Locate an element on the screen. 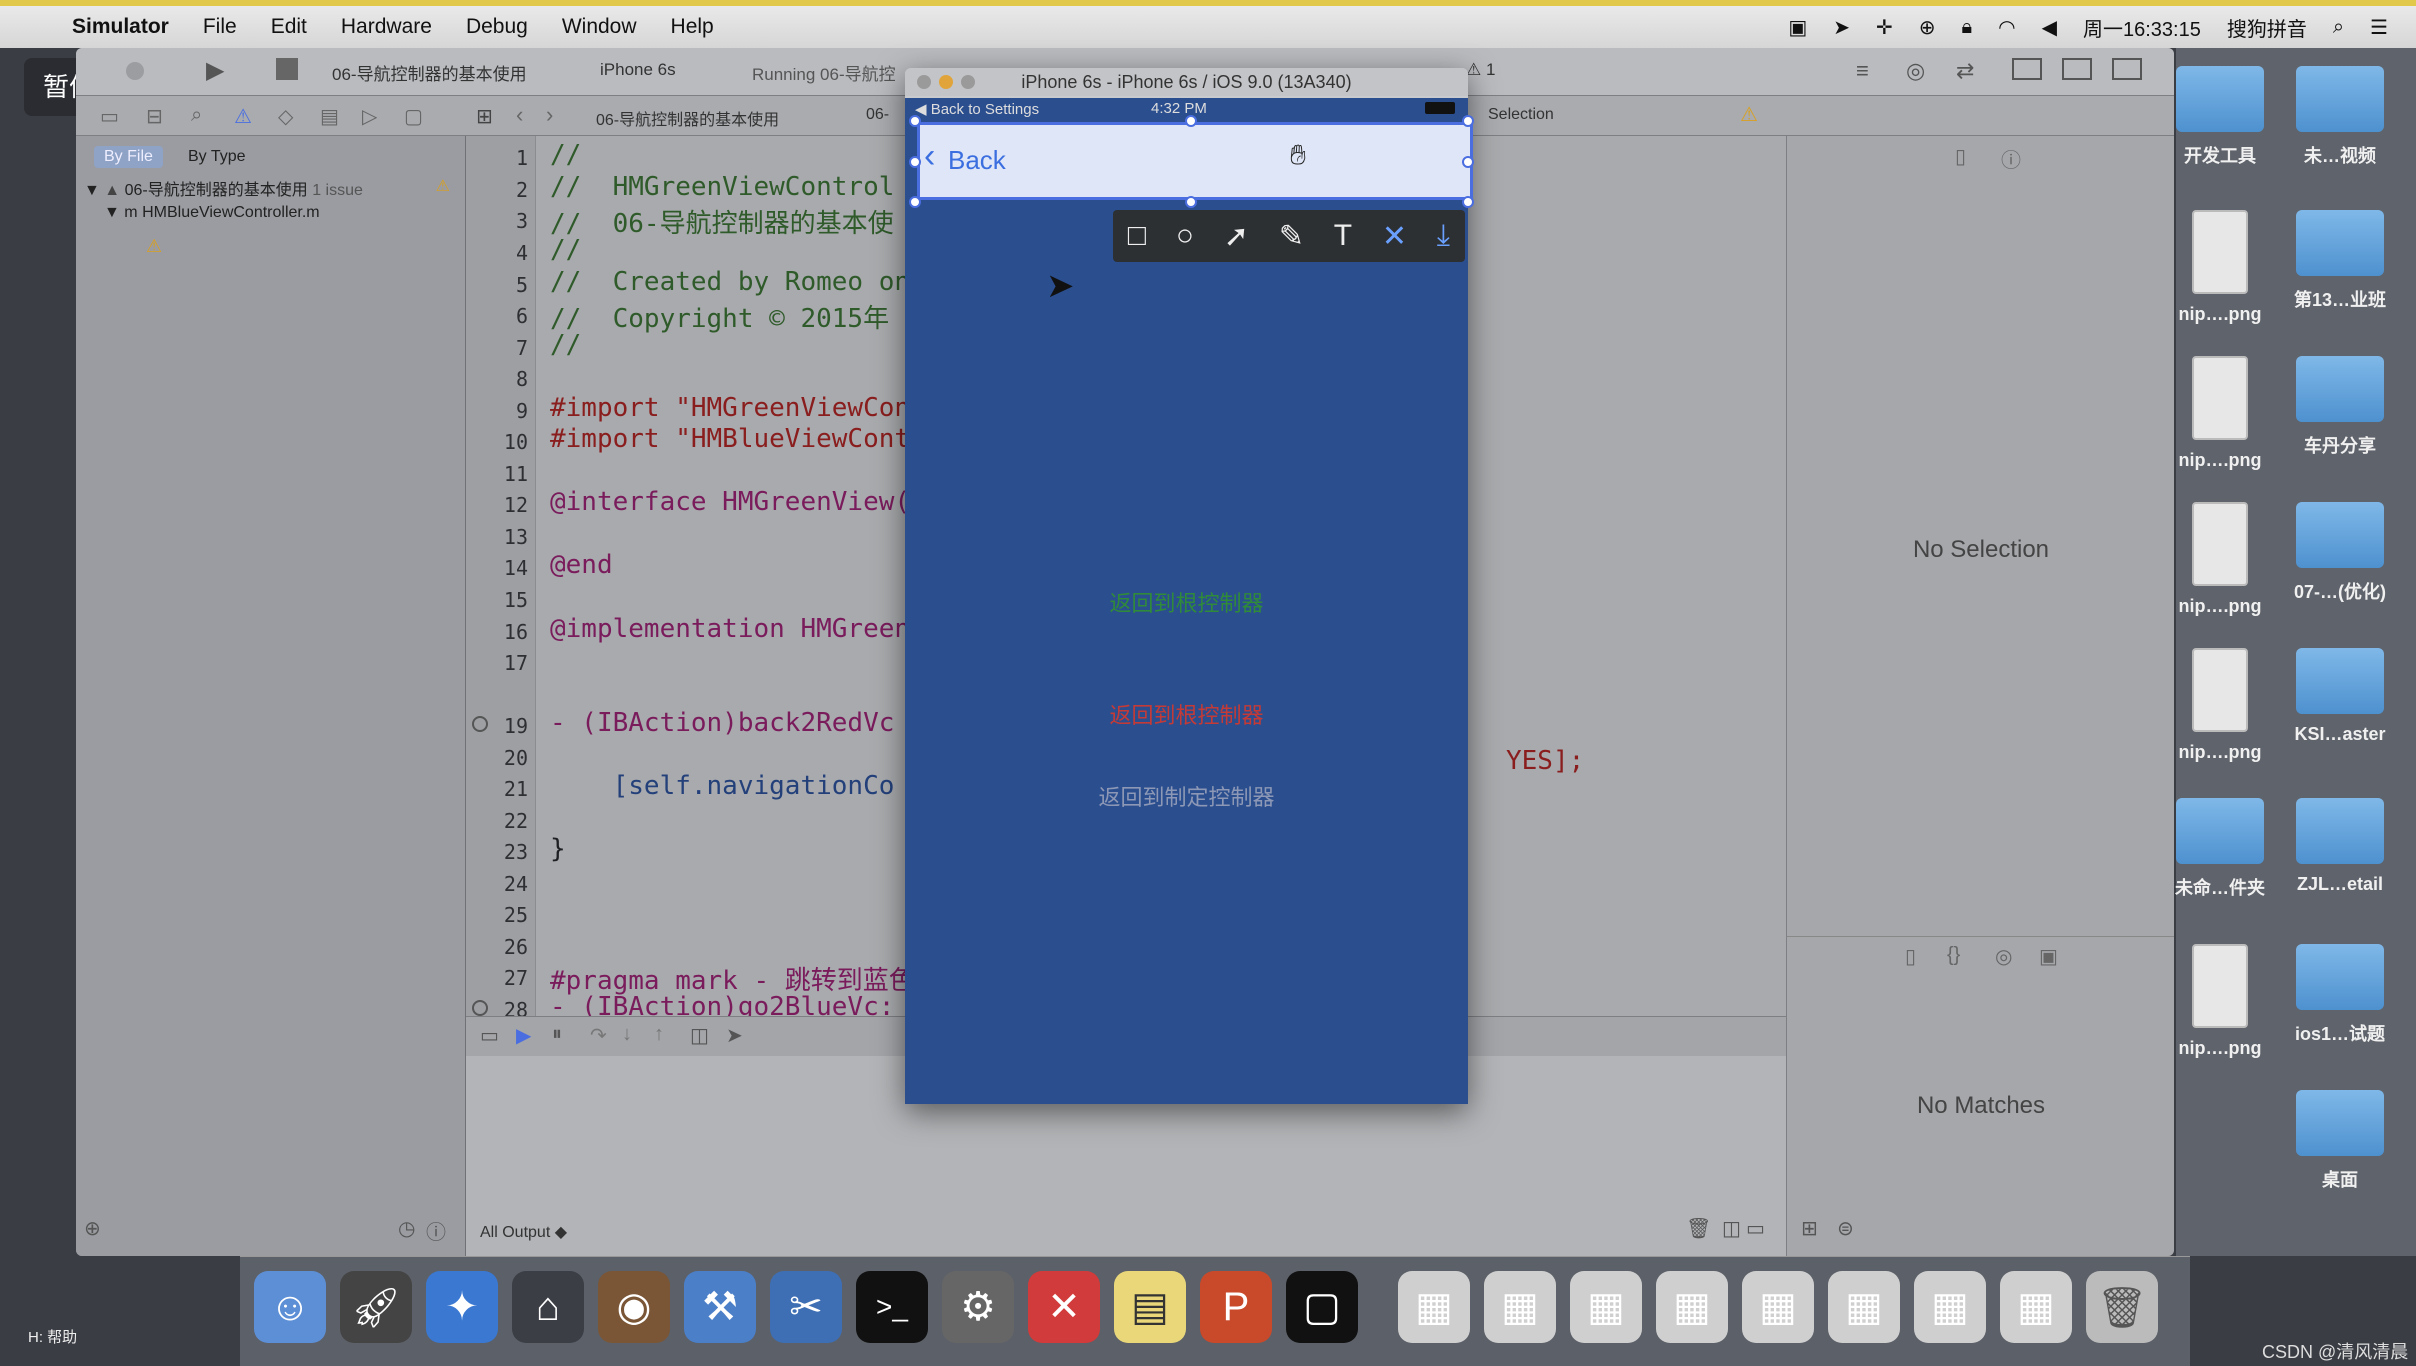 This screenshot has width=2416, height=1366. split-console-icon: ◫ is located at coordinates (1731, 1228).